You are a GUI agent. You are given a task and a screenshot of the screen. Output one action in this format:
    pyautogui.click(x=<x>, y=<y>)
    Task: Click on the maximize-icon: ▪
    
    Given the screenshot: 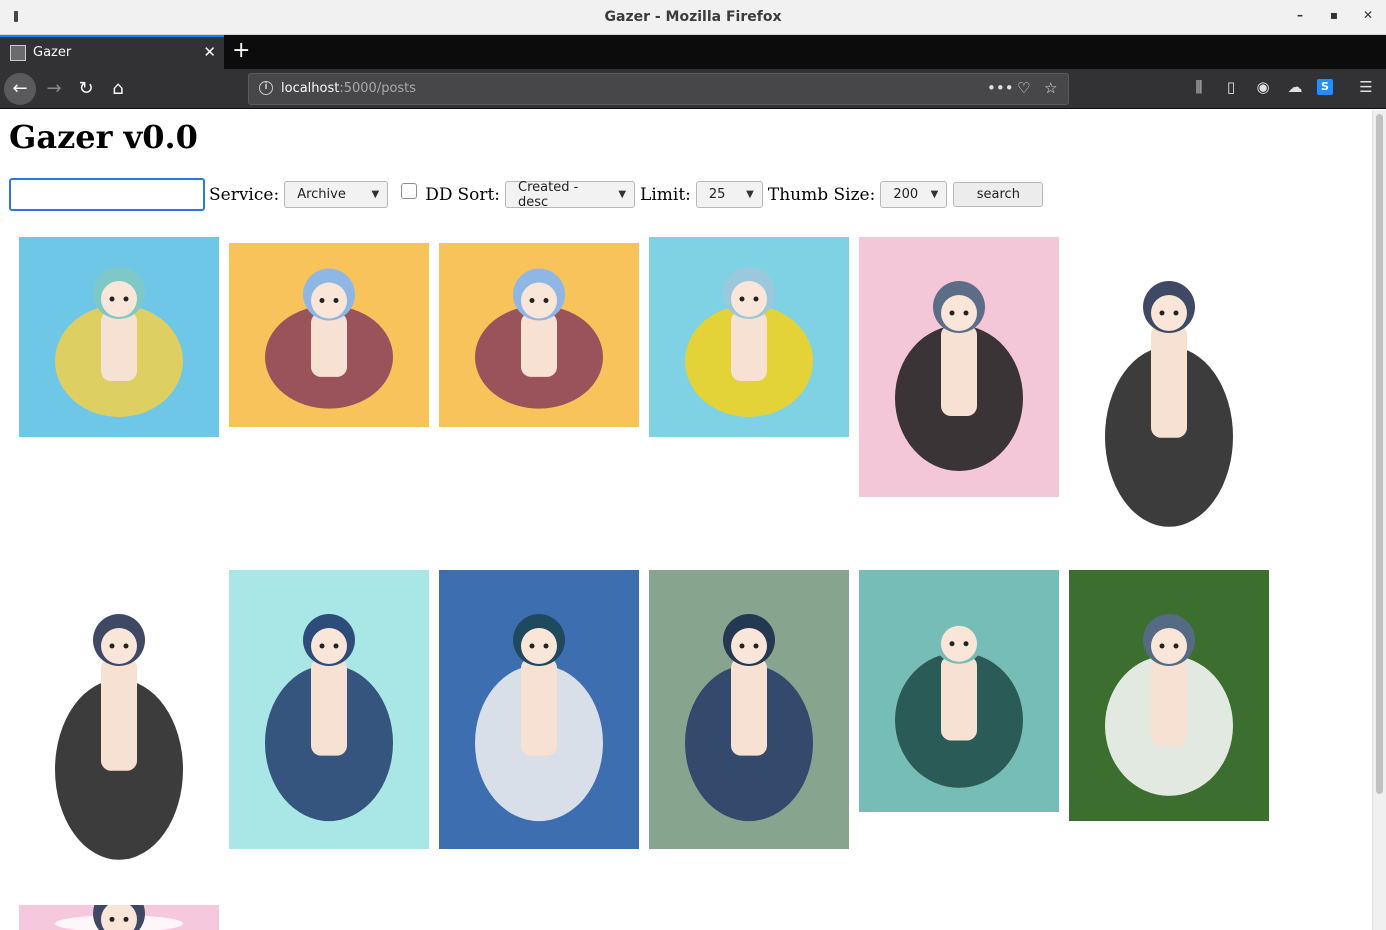 What is the action you would take?
    pyautogui.click(x=1334, y=17)
    